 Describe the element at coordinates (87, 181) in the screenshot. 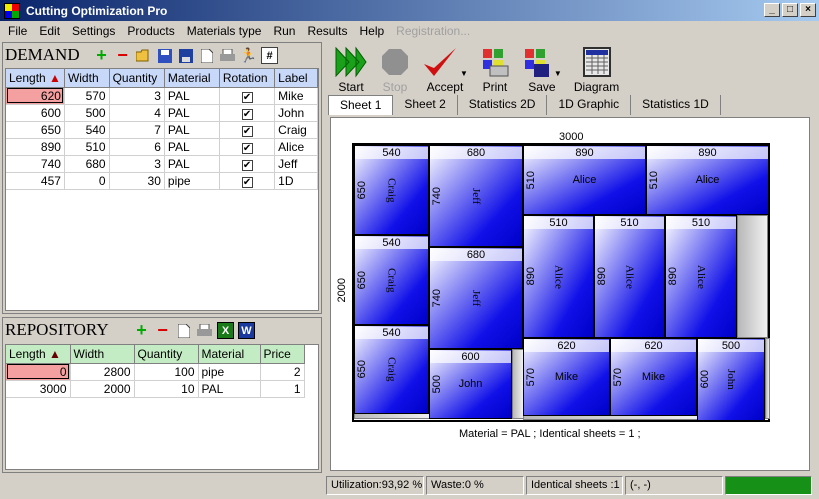

I see `cell-width: 0` at that location.